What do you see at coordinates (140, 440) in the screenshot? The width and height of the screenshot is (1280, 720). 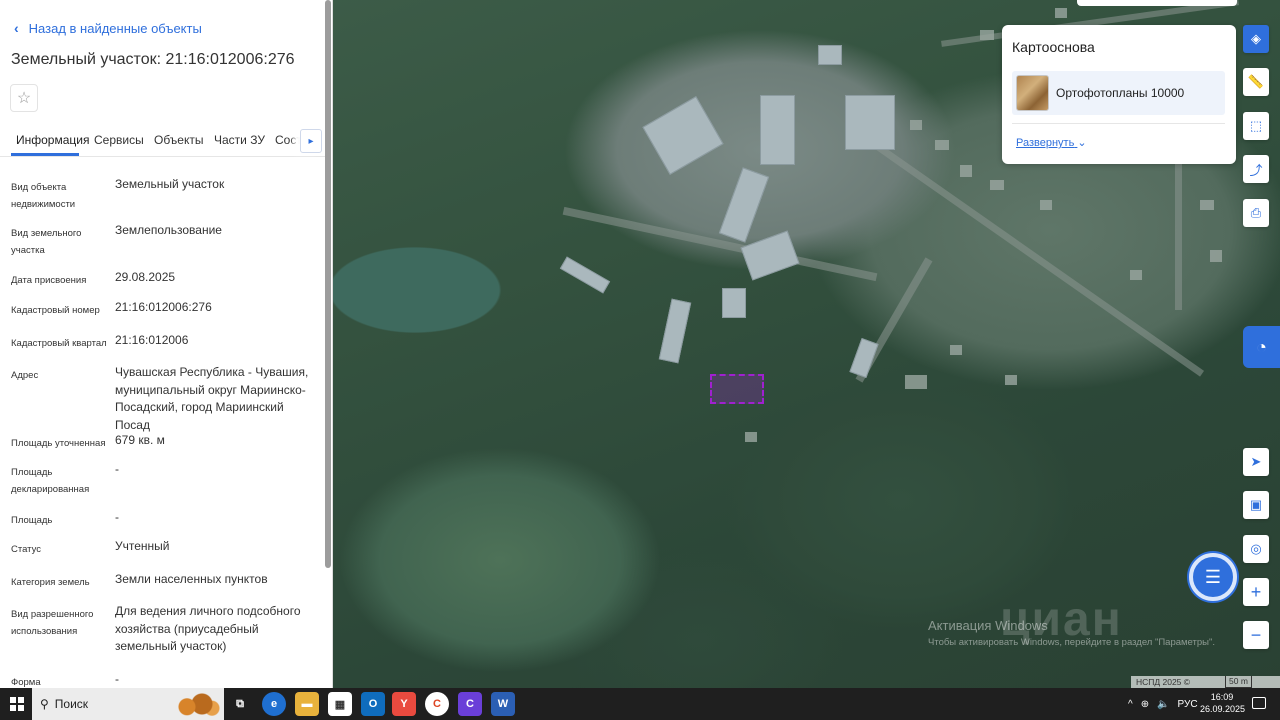 I see `property-value: 679 кв. м` at bounding box center [140, 440].